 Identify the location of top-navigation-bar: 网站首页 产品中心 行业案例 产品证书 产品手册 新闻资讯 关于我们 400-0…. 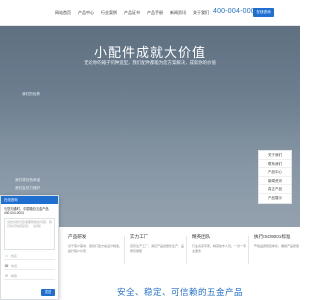
(150, 13).